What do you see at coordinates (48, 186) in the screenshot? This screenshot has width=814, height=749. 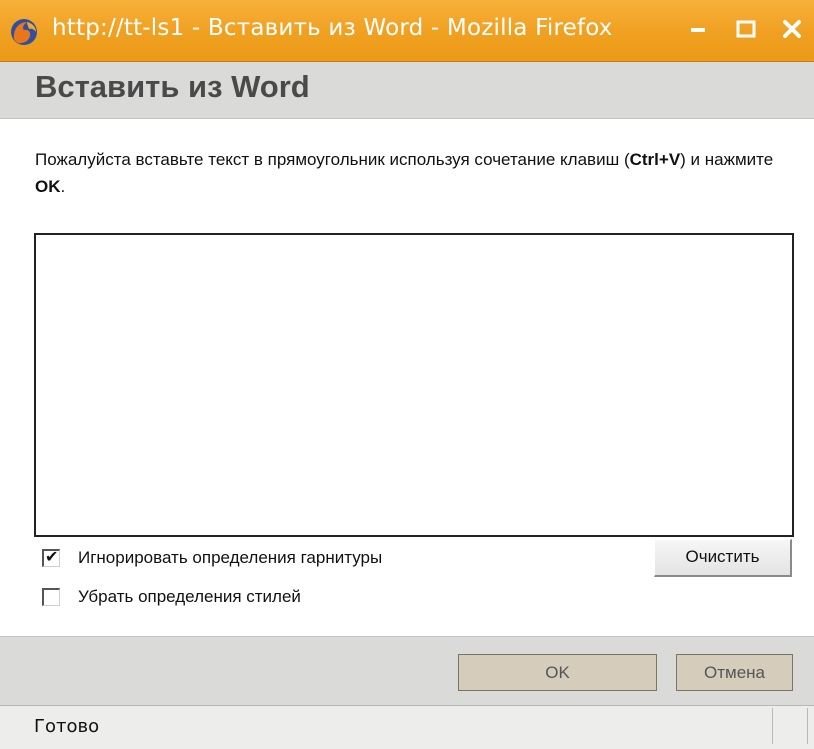 I see `ok-word: OK` at bounding box center [48, 186].